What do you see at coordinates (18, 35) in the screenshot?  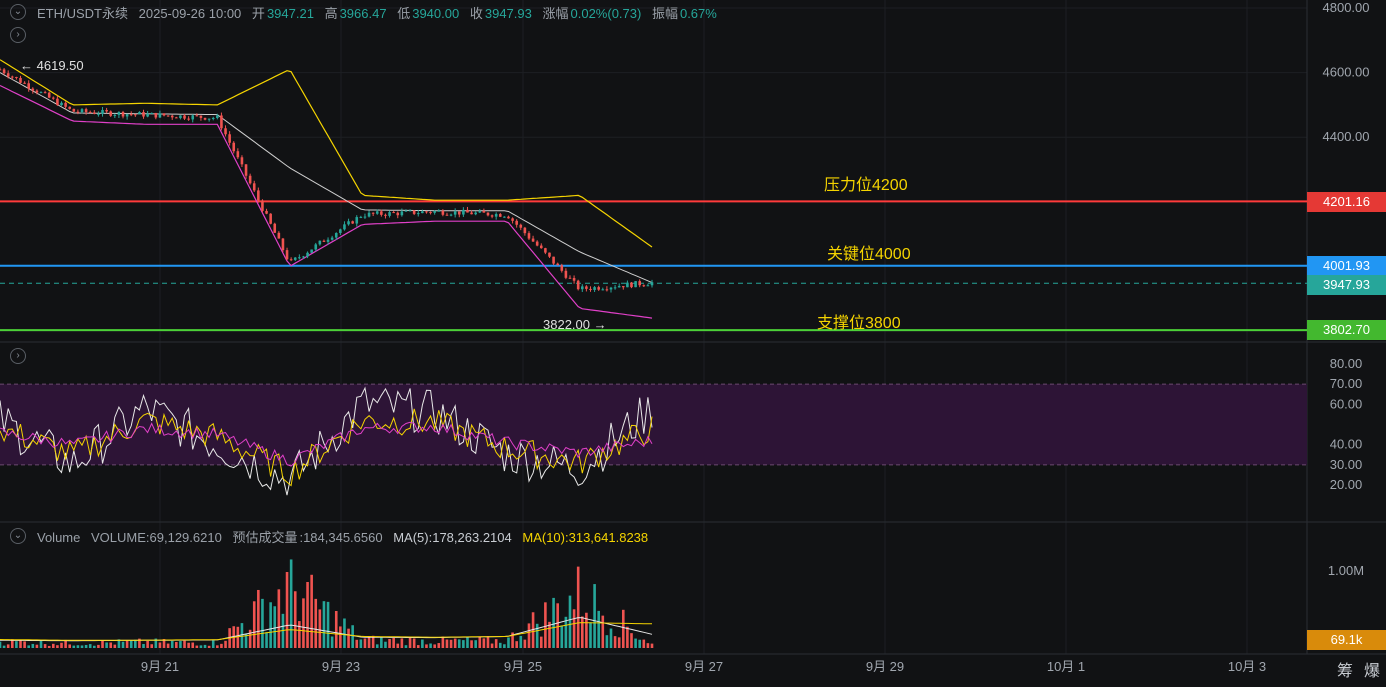 I see `expand-main-icon: ›` at bounding box center [18, 35].